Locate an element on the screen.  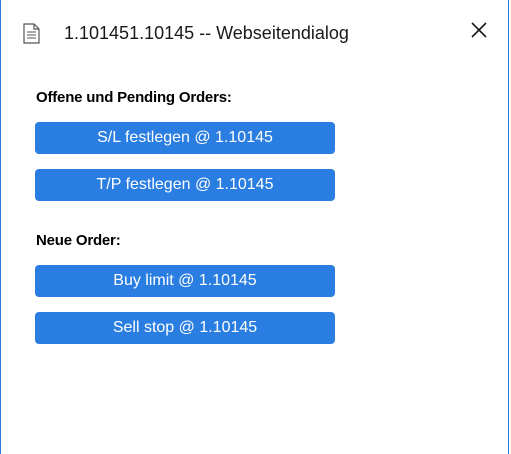
document-icon is located at coordinates (31, 33).